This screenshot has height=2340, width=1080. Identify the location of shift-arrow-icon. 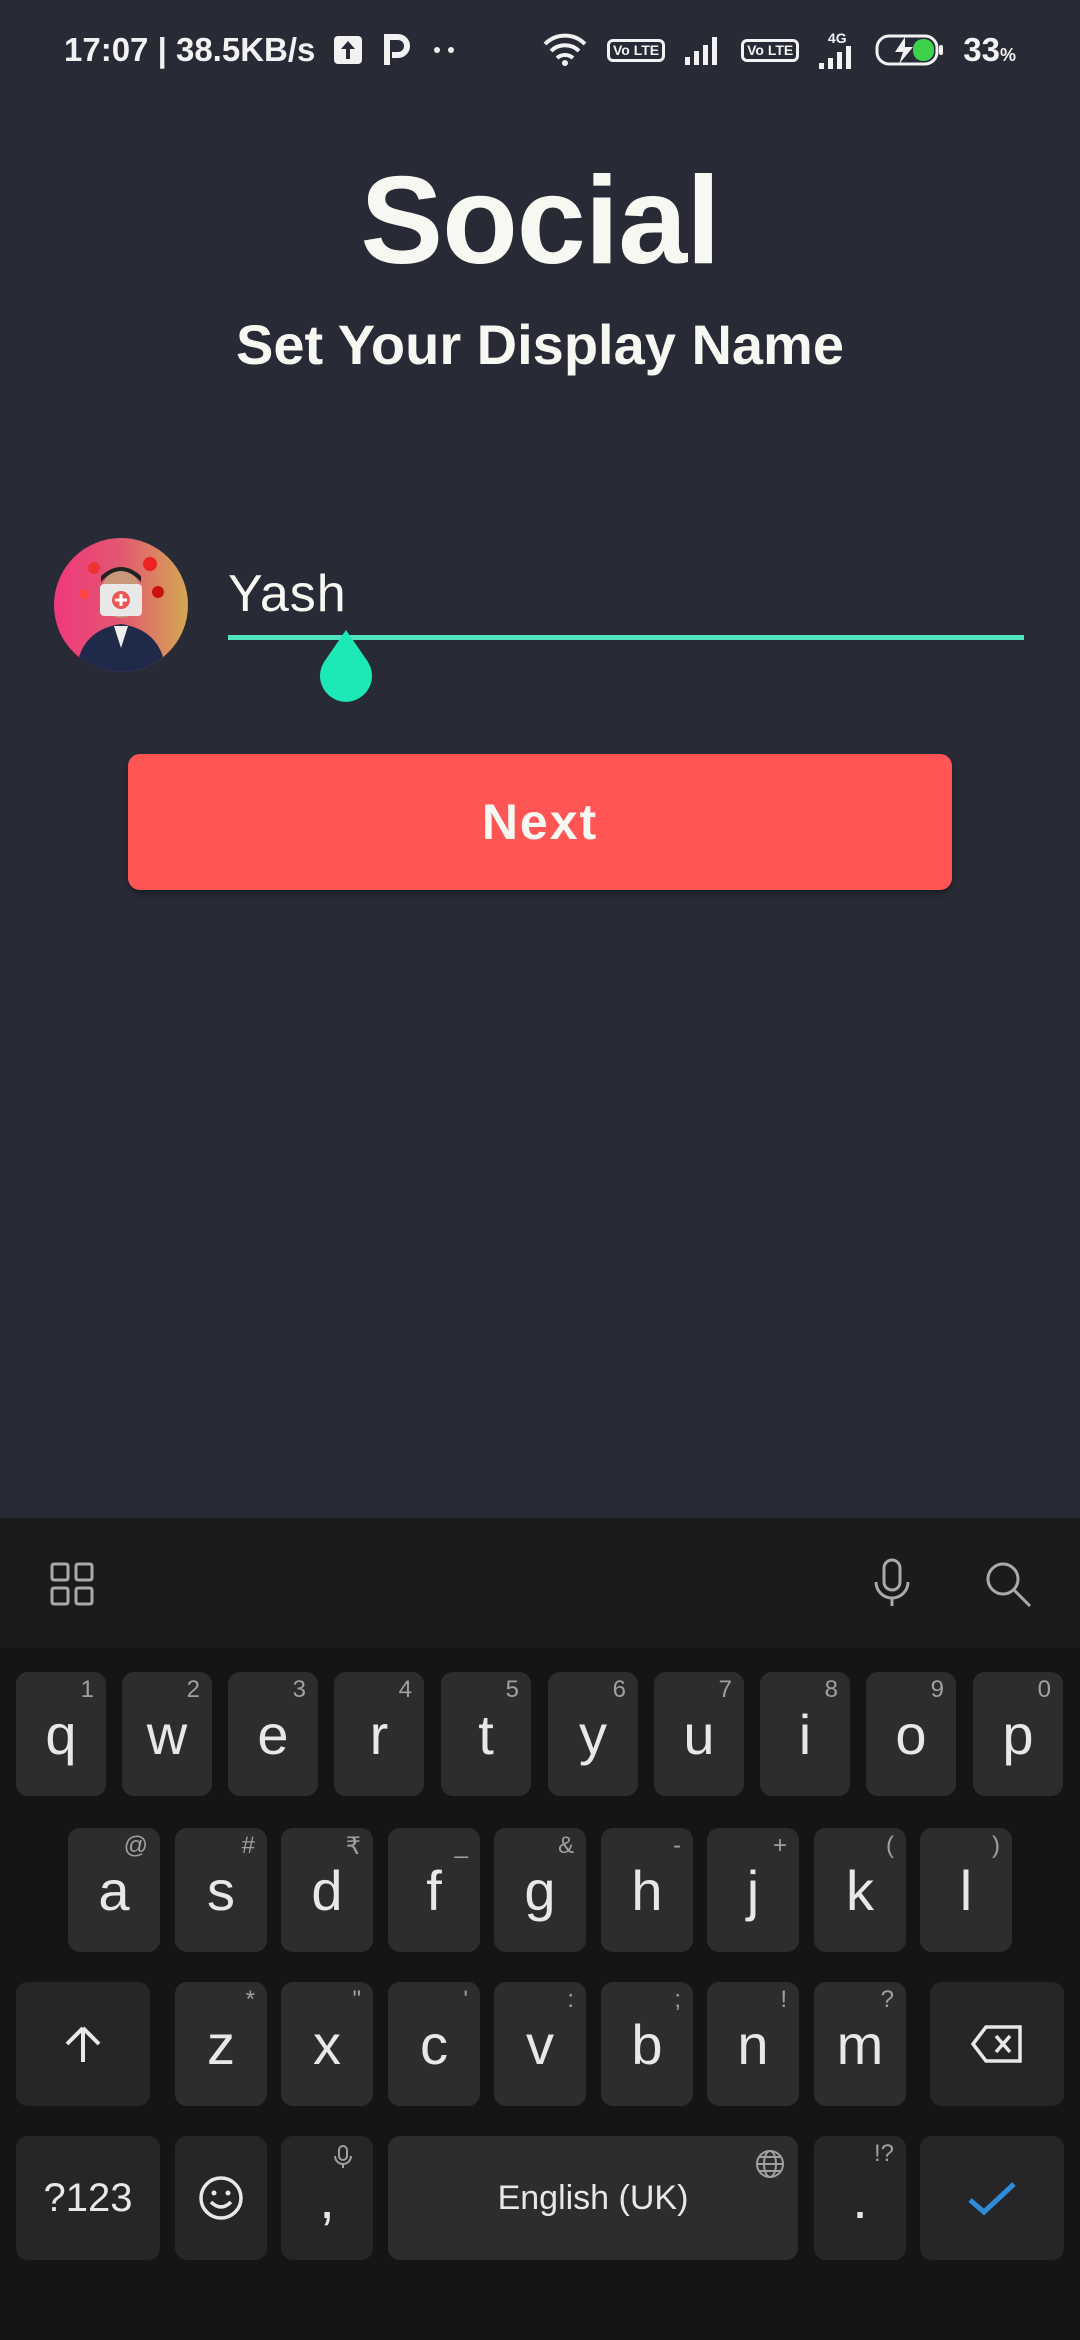
(83, 2044).